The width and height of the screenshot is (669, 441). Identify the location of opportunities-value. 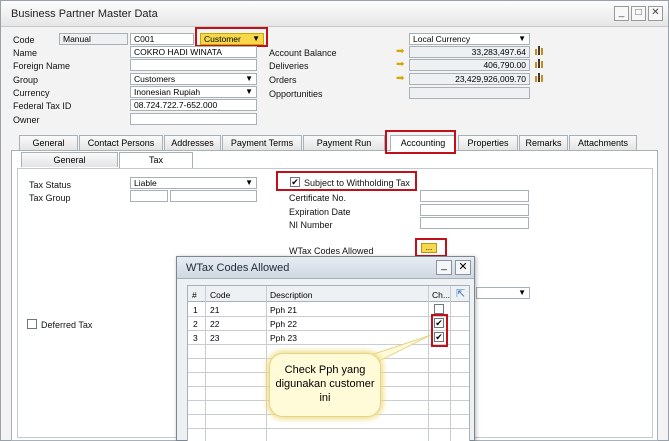
(469, 93).